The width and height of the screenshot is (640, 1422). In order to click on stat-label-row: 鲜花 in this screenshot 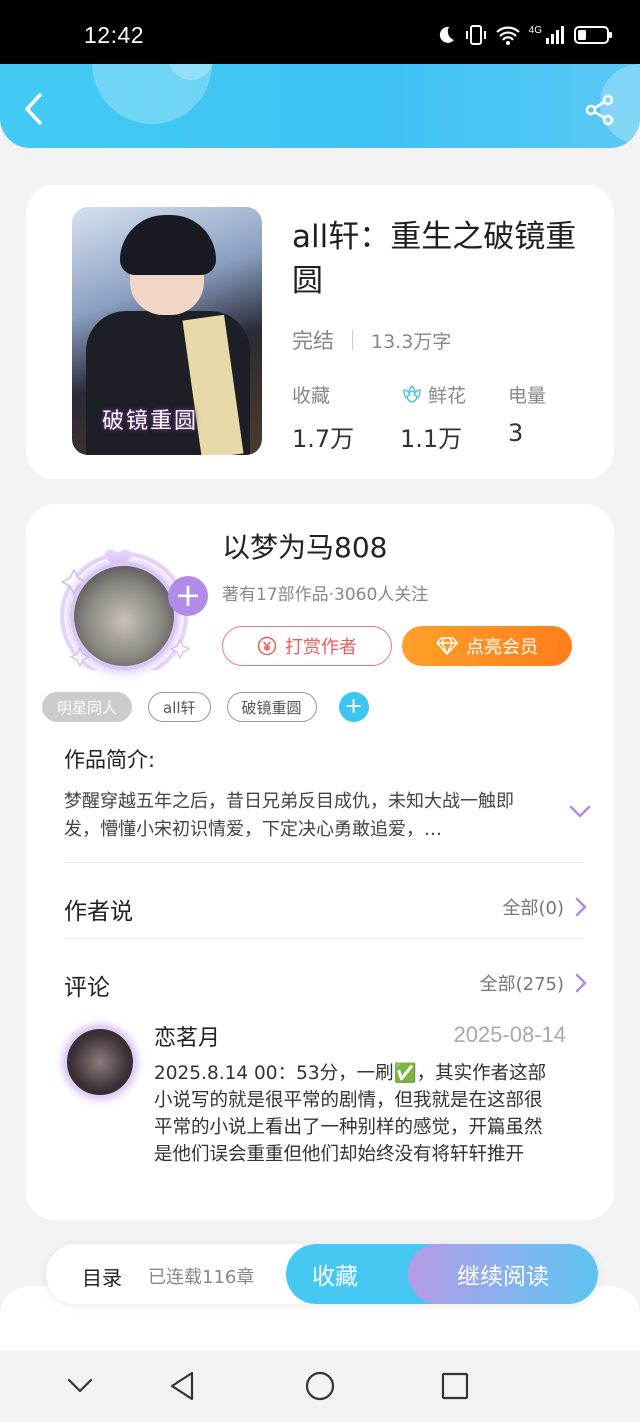, I will do `click(454, 394)`.